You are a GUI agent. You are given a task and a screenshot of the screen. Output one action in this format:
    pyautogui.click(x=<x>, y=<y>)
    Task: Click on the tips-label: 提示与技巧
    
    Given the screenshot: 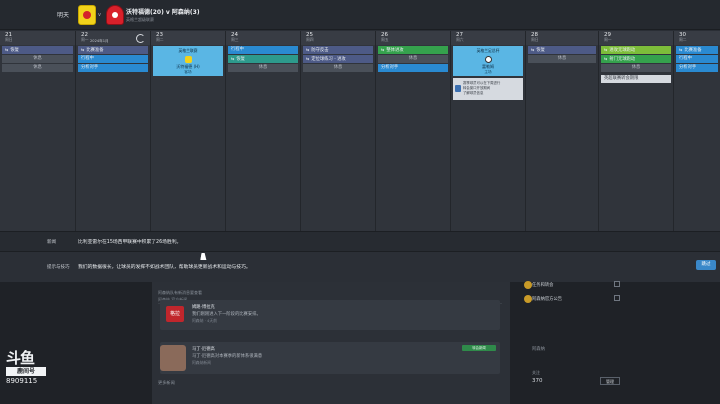 What is the action you would take?
    pyautogui.click(x=58, y=267)
    